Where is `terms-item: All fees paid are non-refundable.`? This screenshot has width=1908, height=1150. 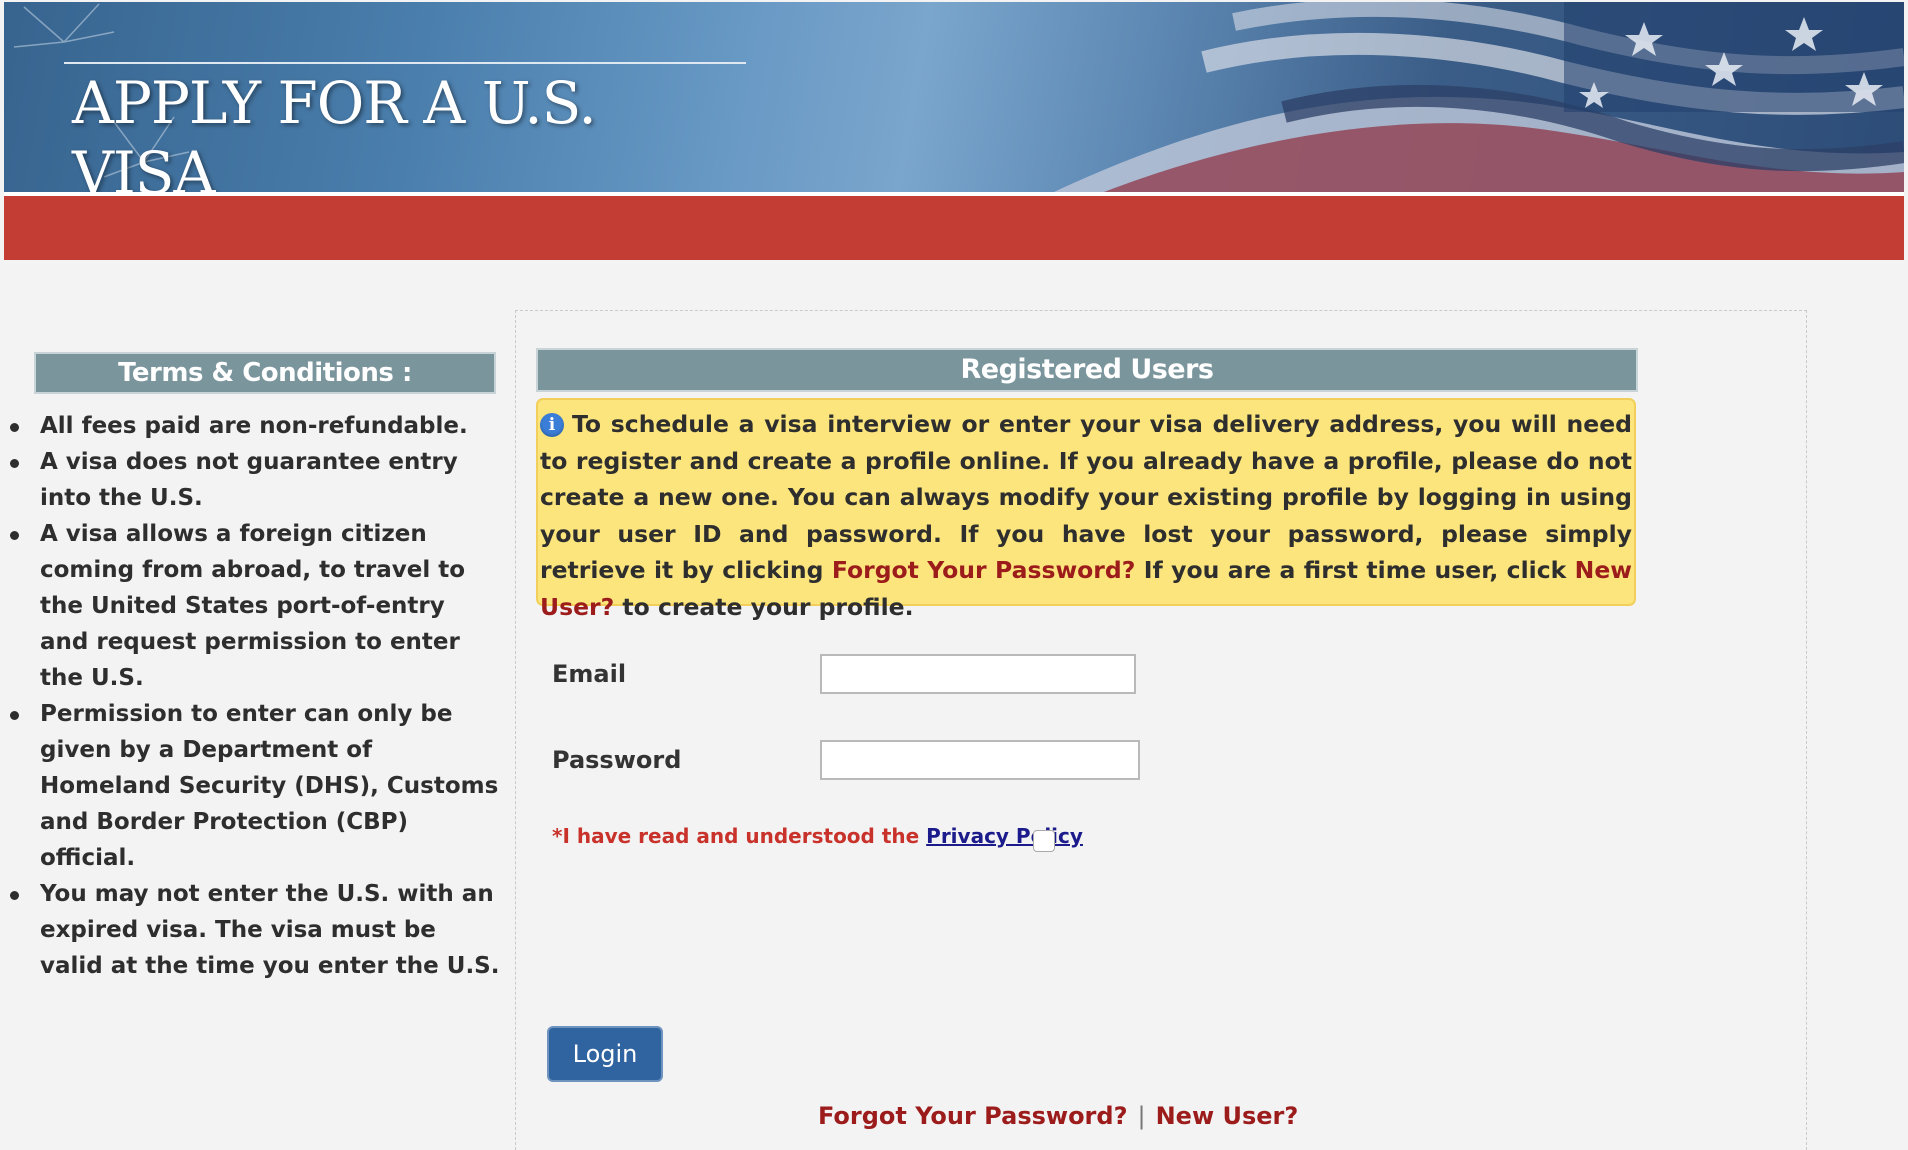 terms-item: All fees paid are non-refundable. is located at coordinates (255, 426).